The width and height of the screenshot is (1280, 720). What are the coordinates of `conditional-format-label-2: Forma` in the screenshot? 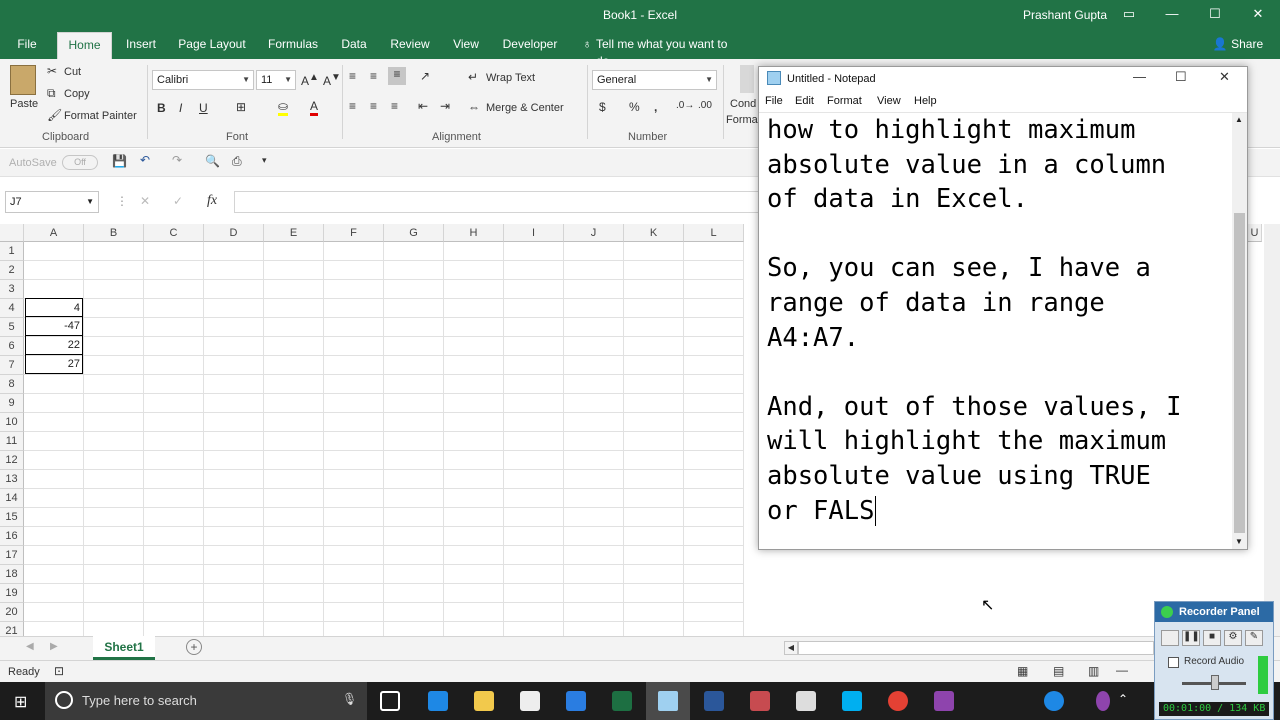 It's located at (742, 120).